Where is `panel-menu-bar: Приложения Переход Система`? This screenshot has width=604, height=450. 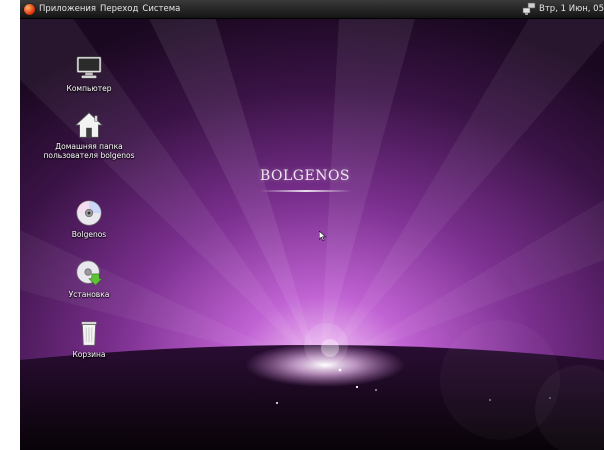
panel-menu-bar: Приложения Переход Система is located at coordinates (102, 9).